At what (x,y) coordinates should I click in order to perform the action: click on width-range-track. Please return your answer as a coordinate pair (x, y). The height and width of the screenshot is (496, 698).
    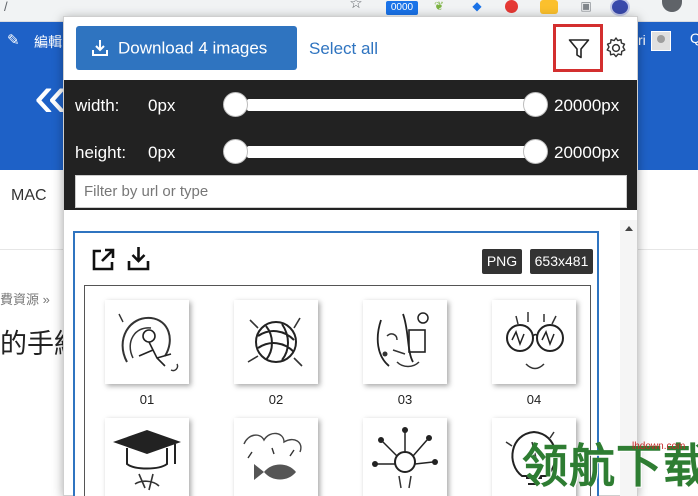
    Looking at the image, I should click on (392, 105).